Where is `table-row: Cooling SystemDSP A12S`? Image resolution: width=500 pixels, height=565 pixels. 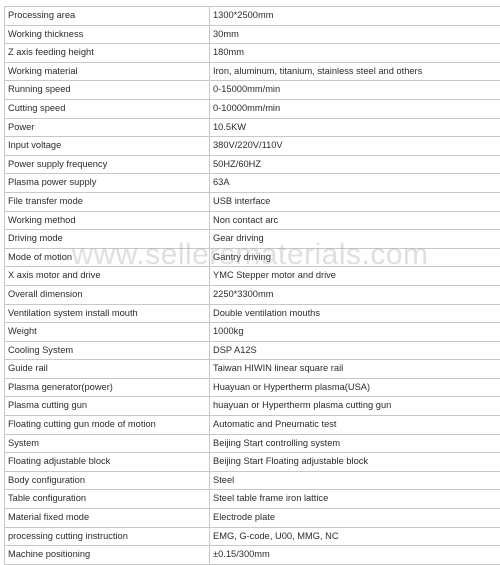 table-row: Cooling SystemDSP A12S is located at coordinates (252, 350).